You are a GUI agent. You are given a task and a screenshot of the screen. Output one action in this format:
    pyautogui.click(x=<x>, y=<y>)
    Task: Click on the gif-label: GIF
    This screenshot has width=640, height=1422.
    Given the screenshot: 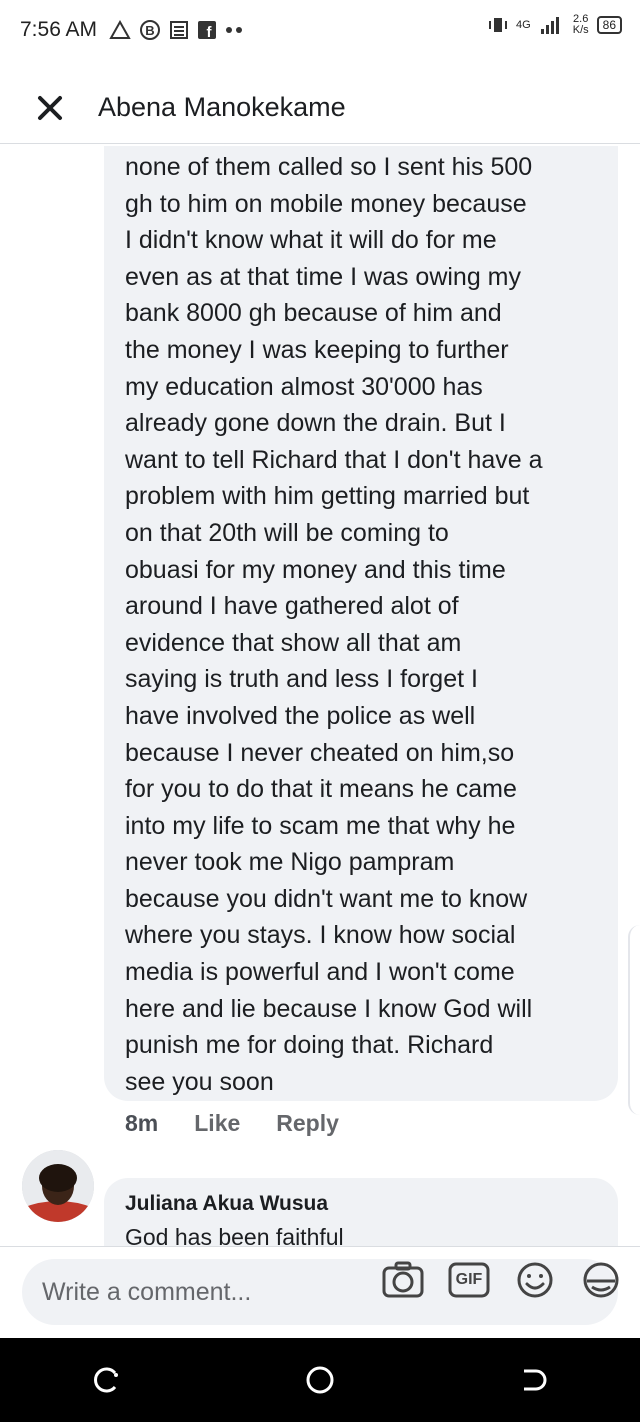 What is the action you would take?
    pyautogui.click(x=469, y=1279)
    